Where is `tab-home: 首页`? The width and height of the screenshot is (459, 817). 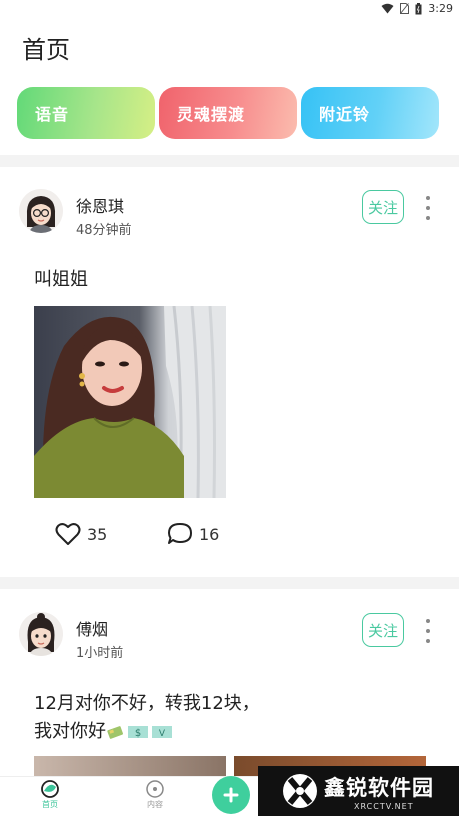
tab-home: 首页 is located at coordinates (50, 794).